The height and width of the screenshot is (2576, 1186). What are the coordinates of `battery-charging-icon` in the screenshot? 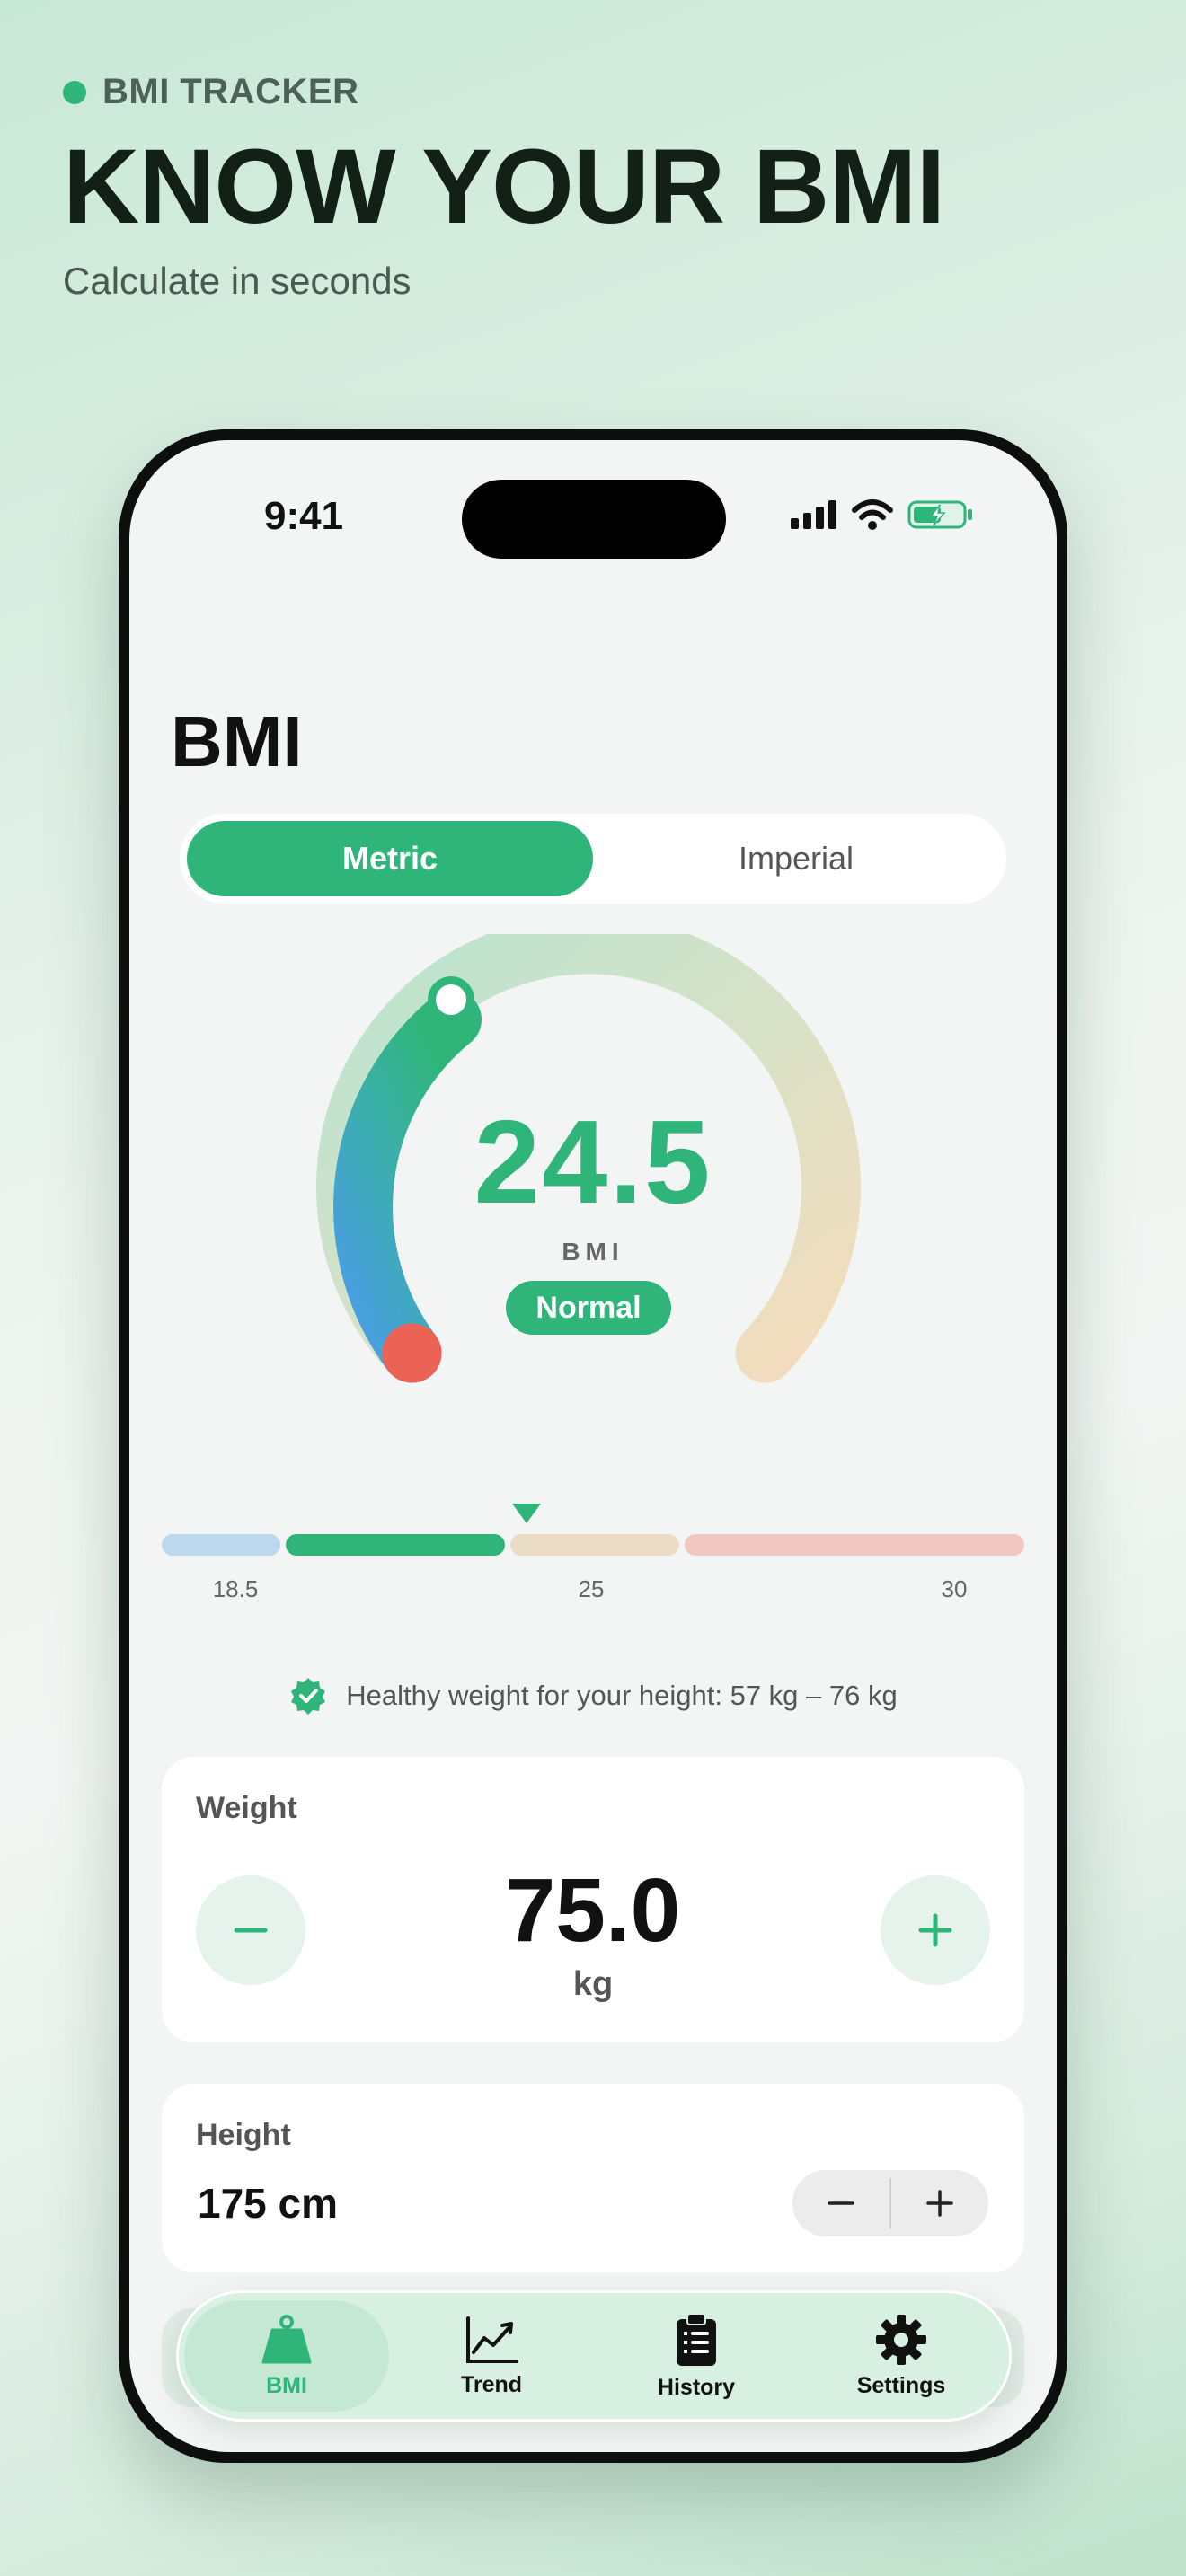 It's located at (939, 514).